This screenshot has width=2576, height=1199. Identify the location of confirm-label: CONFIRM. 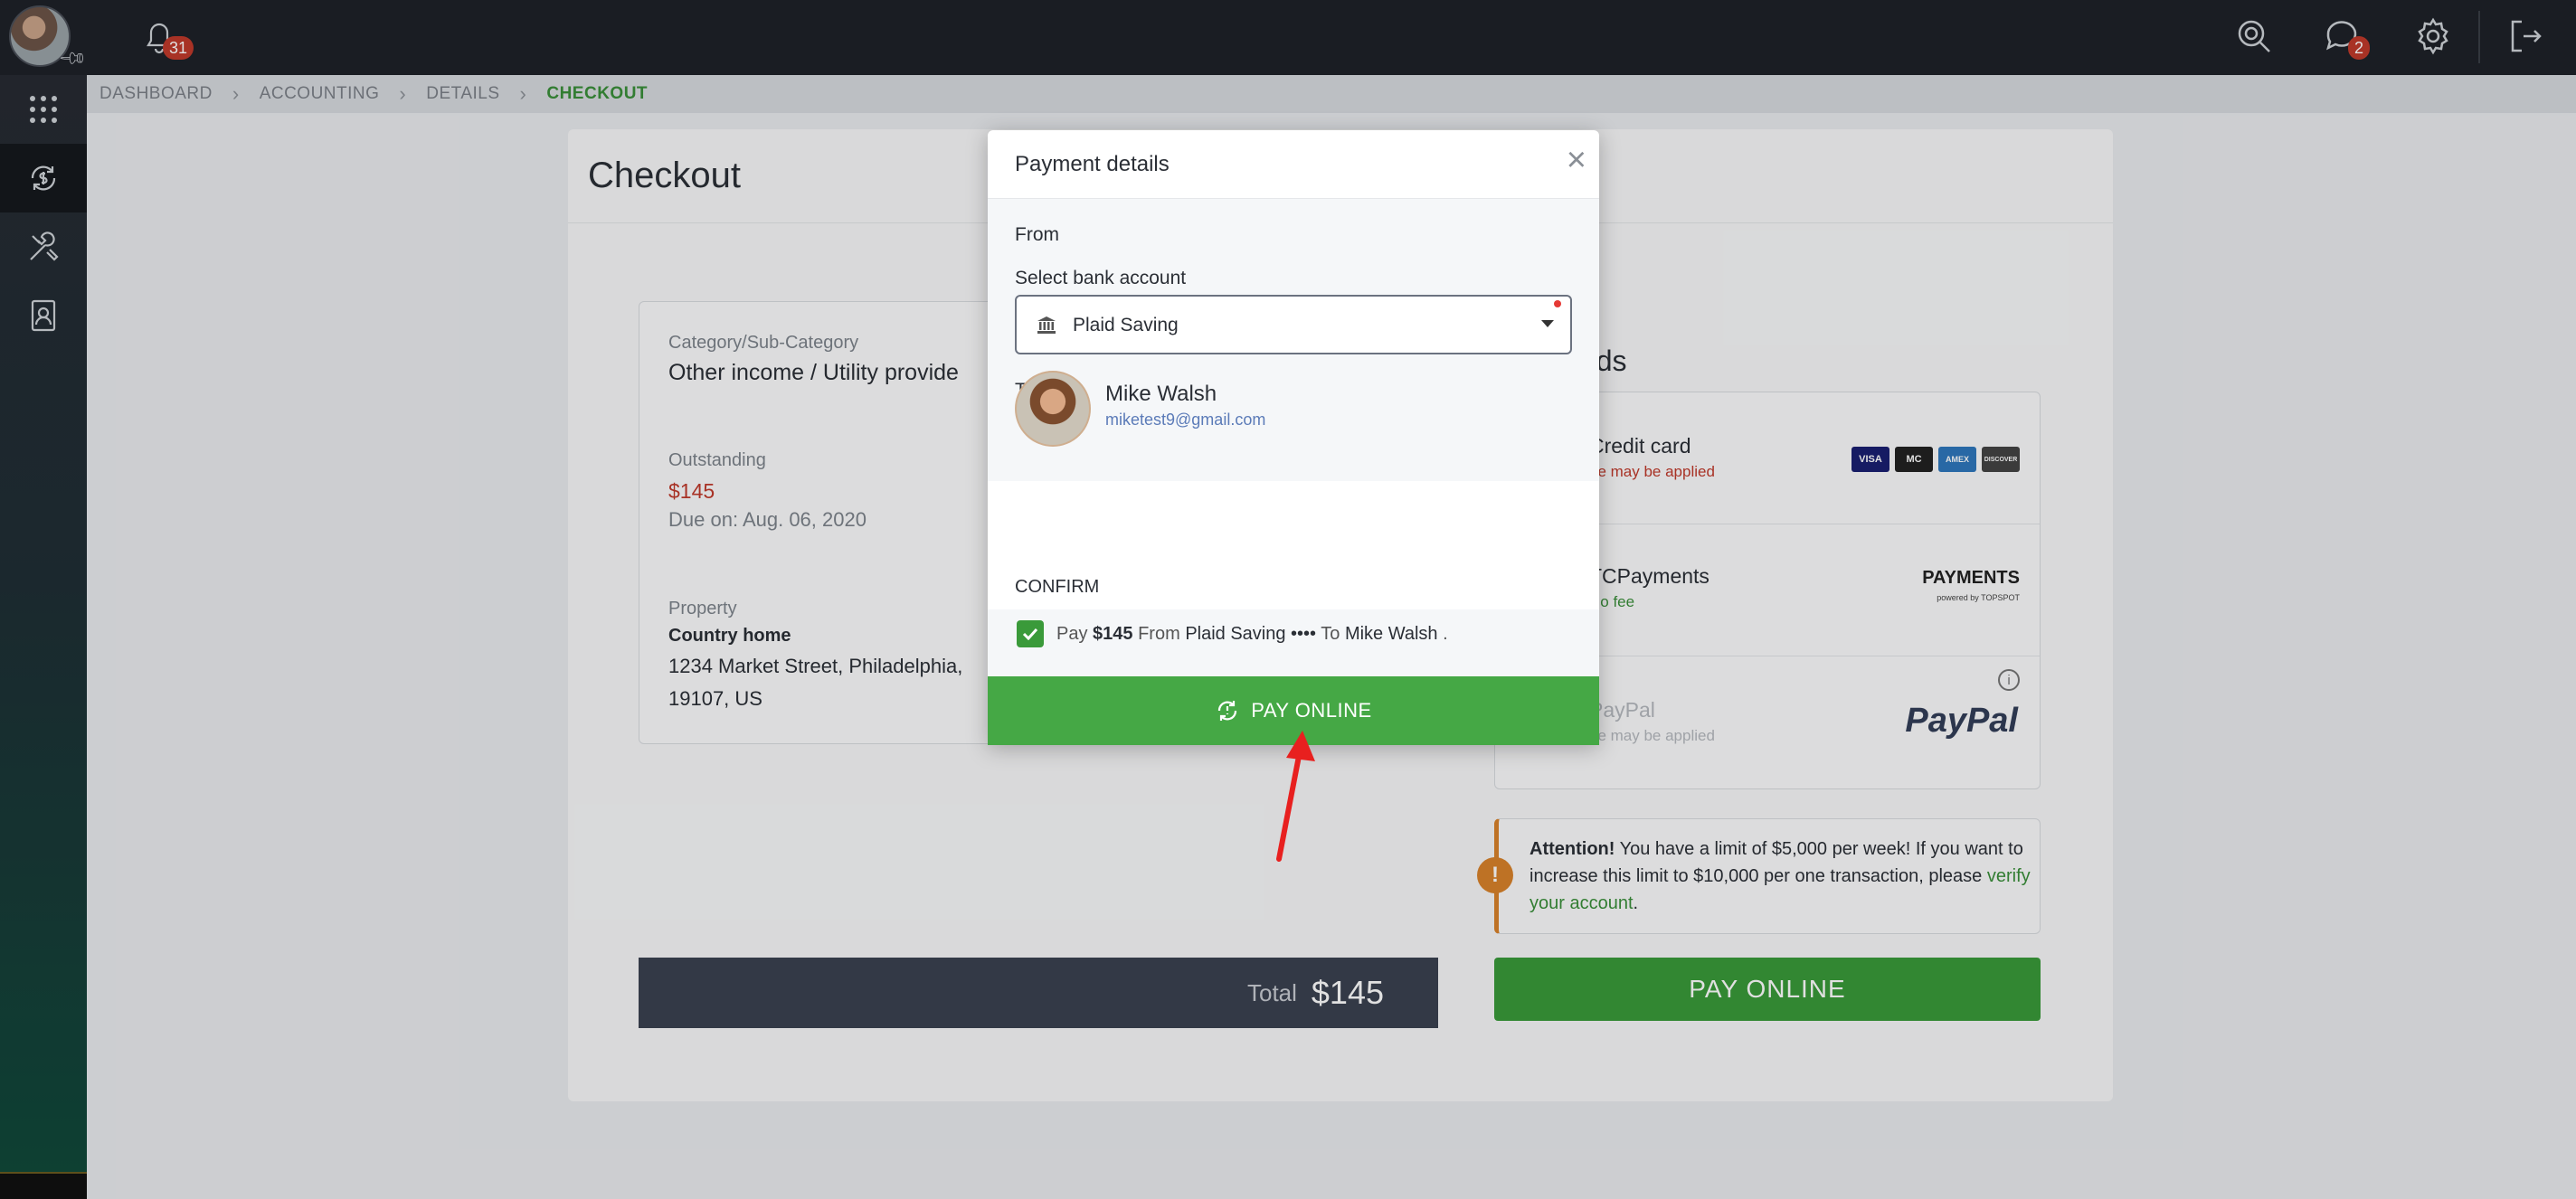
(1057, 587).